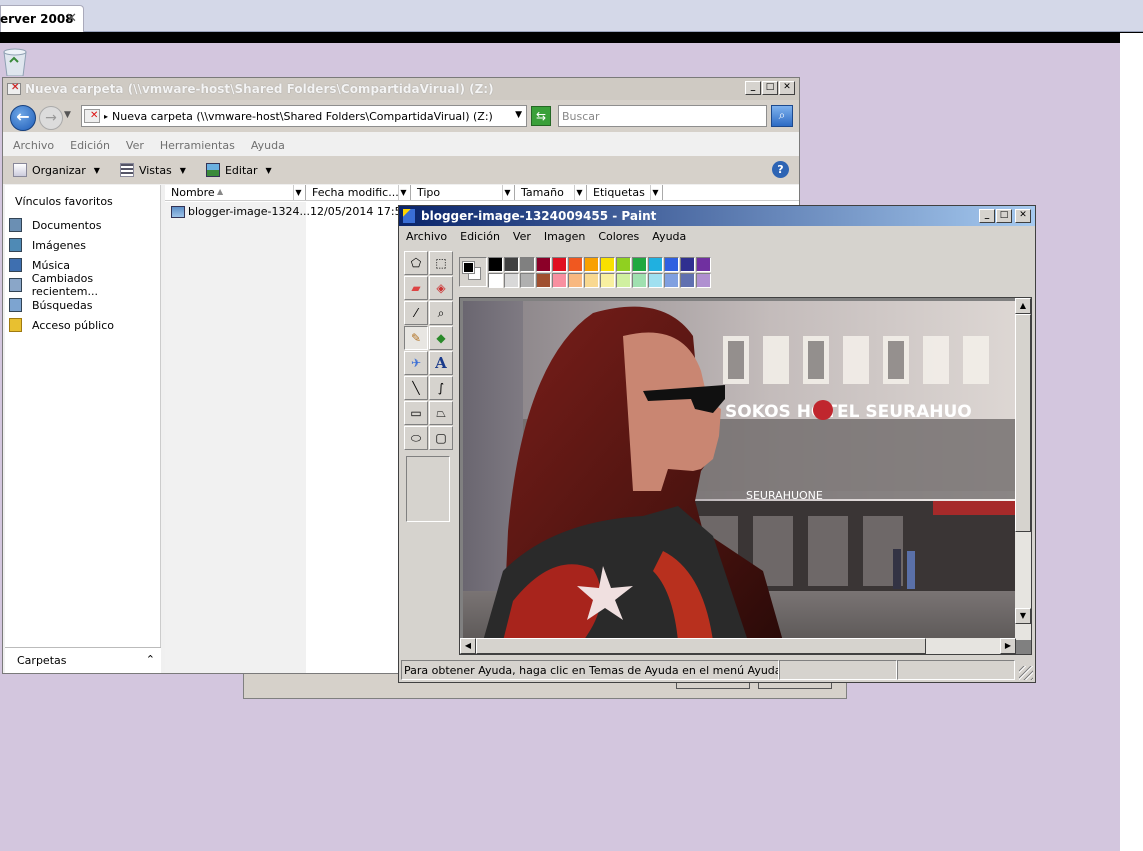 The height and width of the screenshot is (851, 1143). Describe the element at coordinates (441, 413) in the screenshot. I see `polygon-icon: ⏢` at that location.